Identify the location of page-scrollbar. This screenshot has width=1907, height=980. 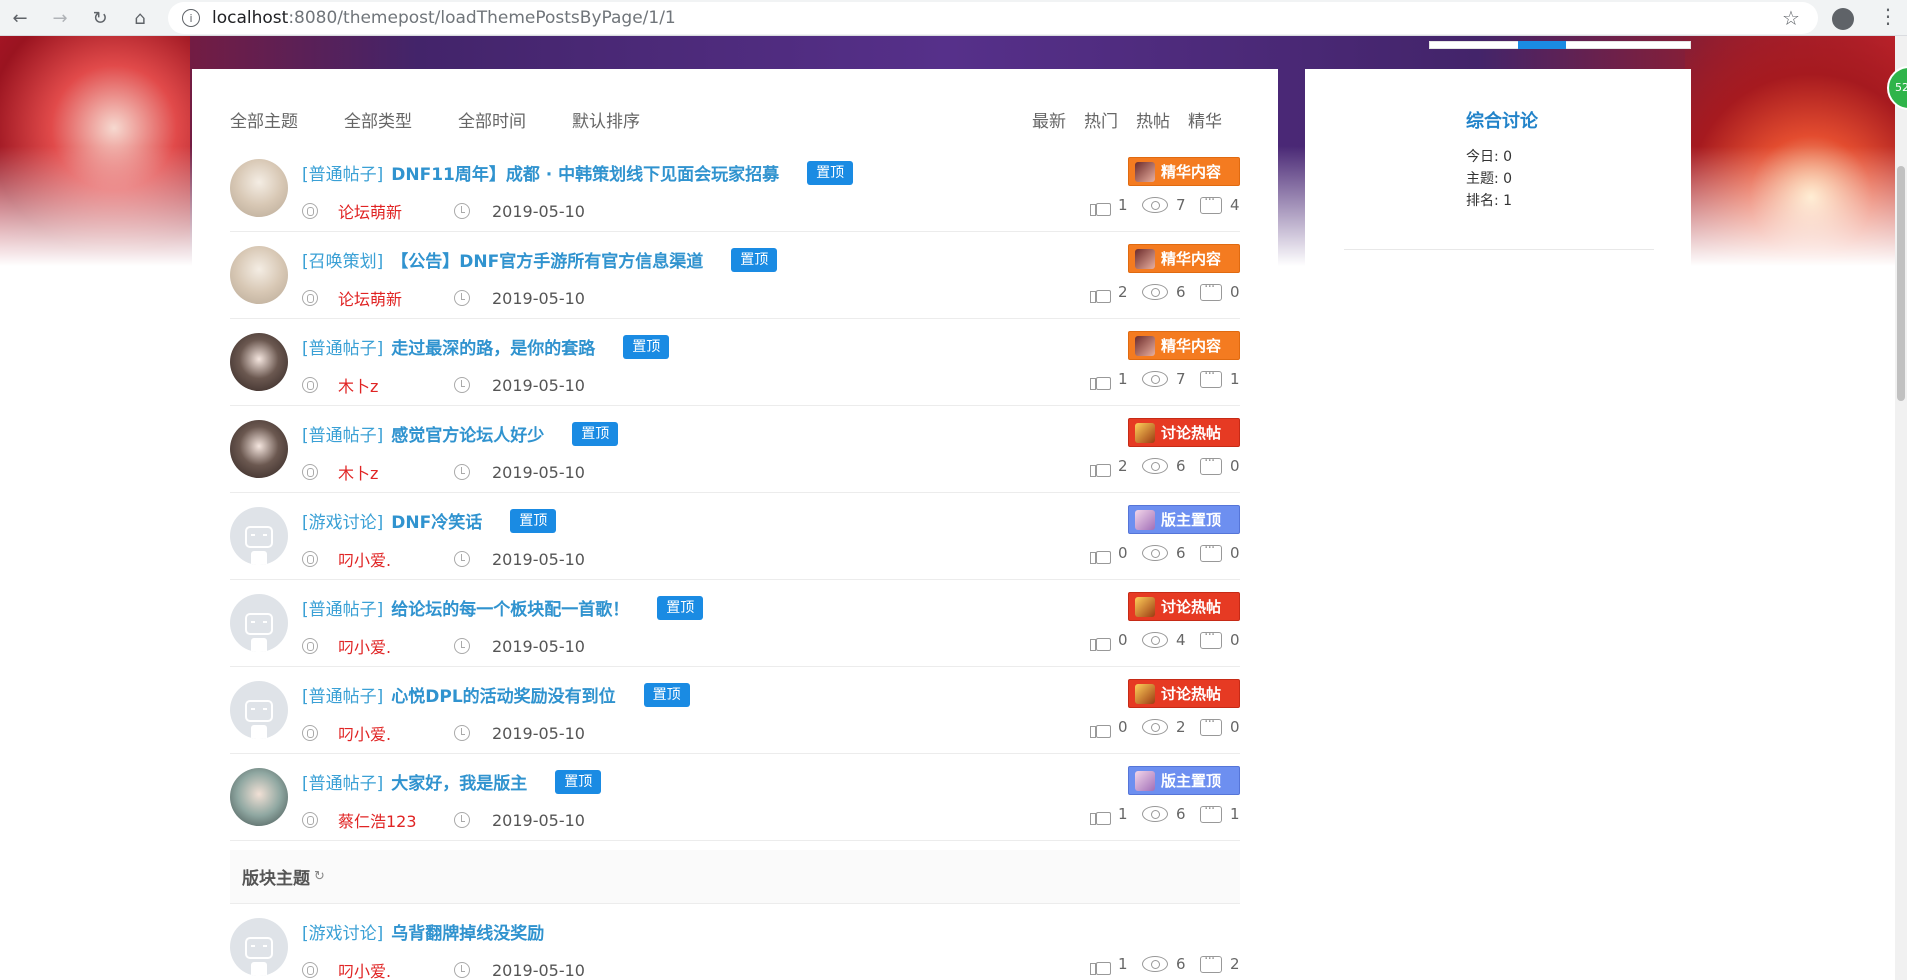
(1901, 508).